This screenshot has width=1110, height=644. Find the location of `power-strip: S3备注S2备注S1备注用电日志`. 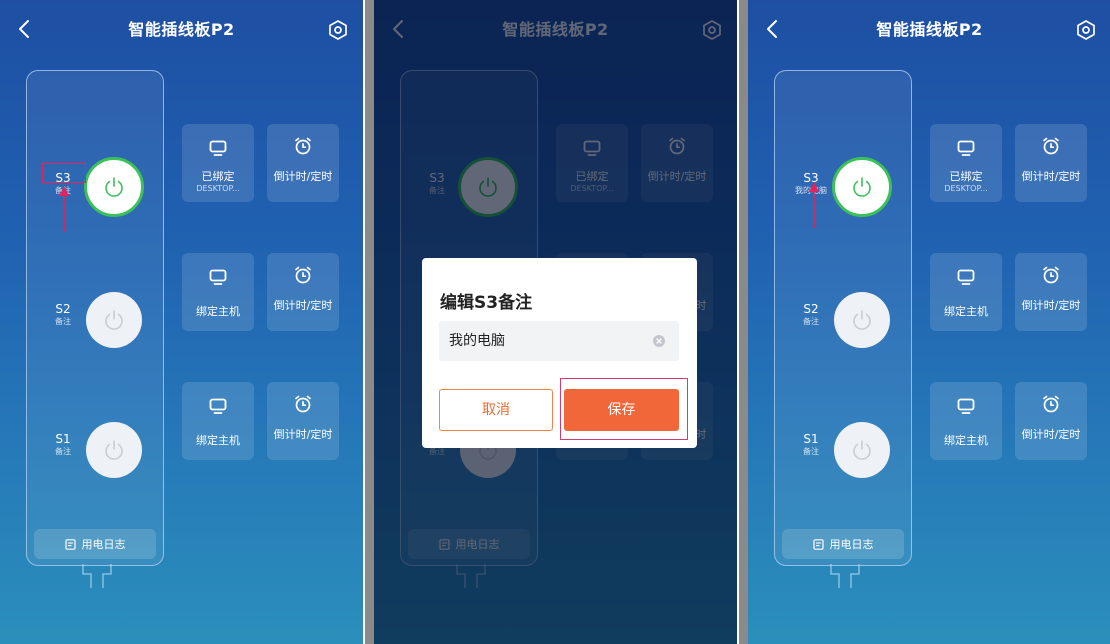

power-strip: S3备注S2备注S1备注用电日志 is located at coordinates (95, 318).